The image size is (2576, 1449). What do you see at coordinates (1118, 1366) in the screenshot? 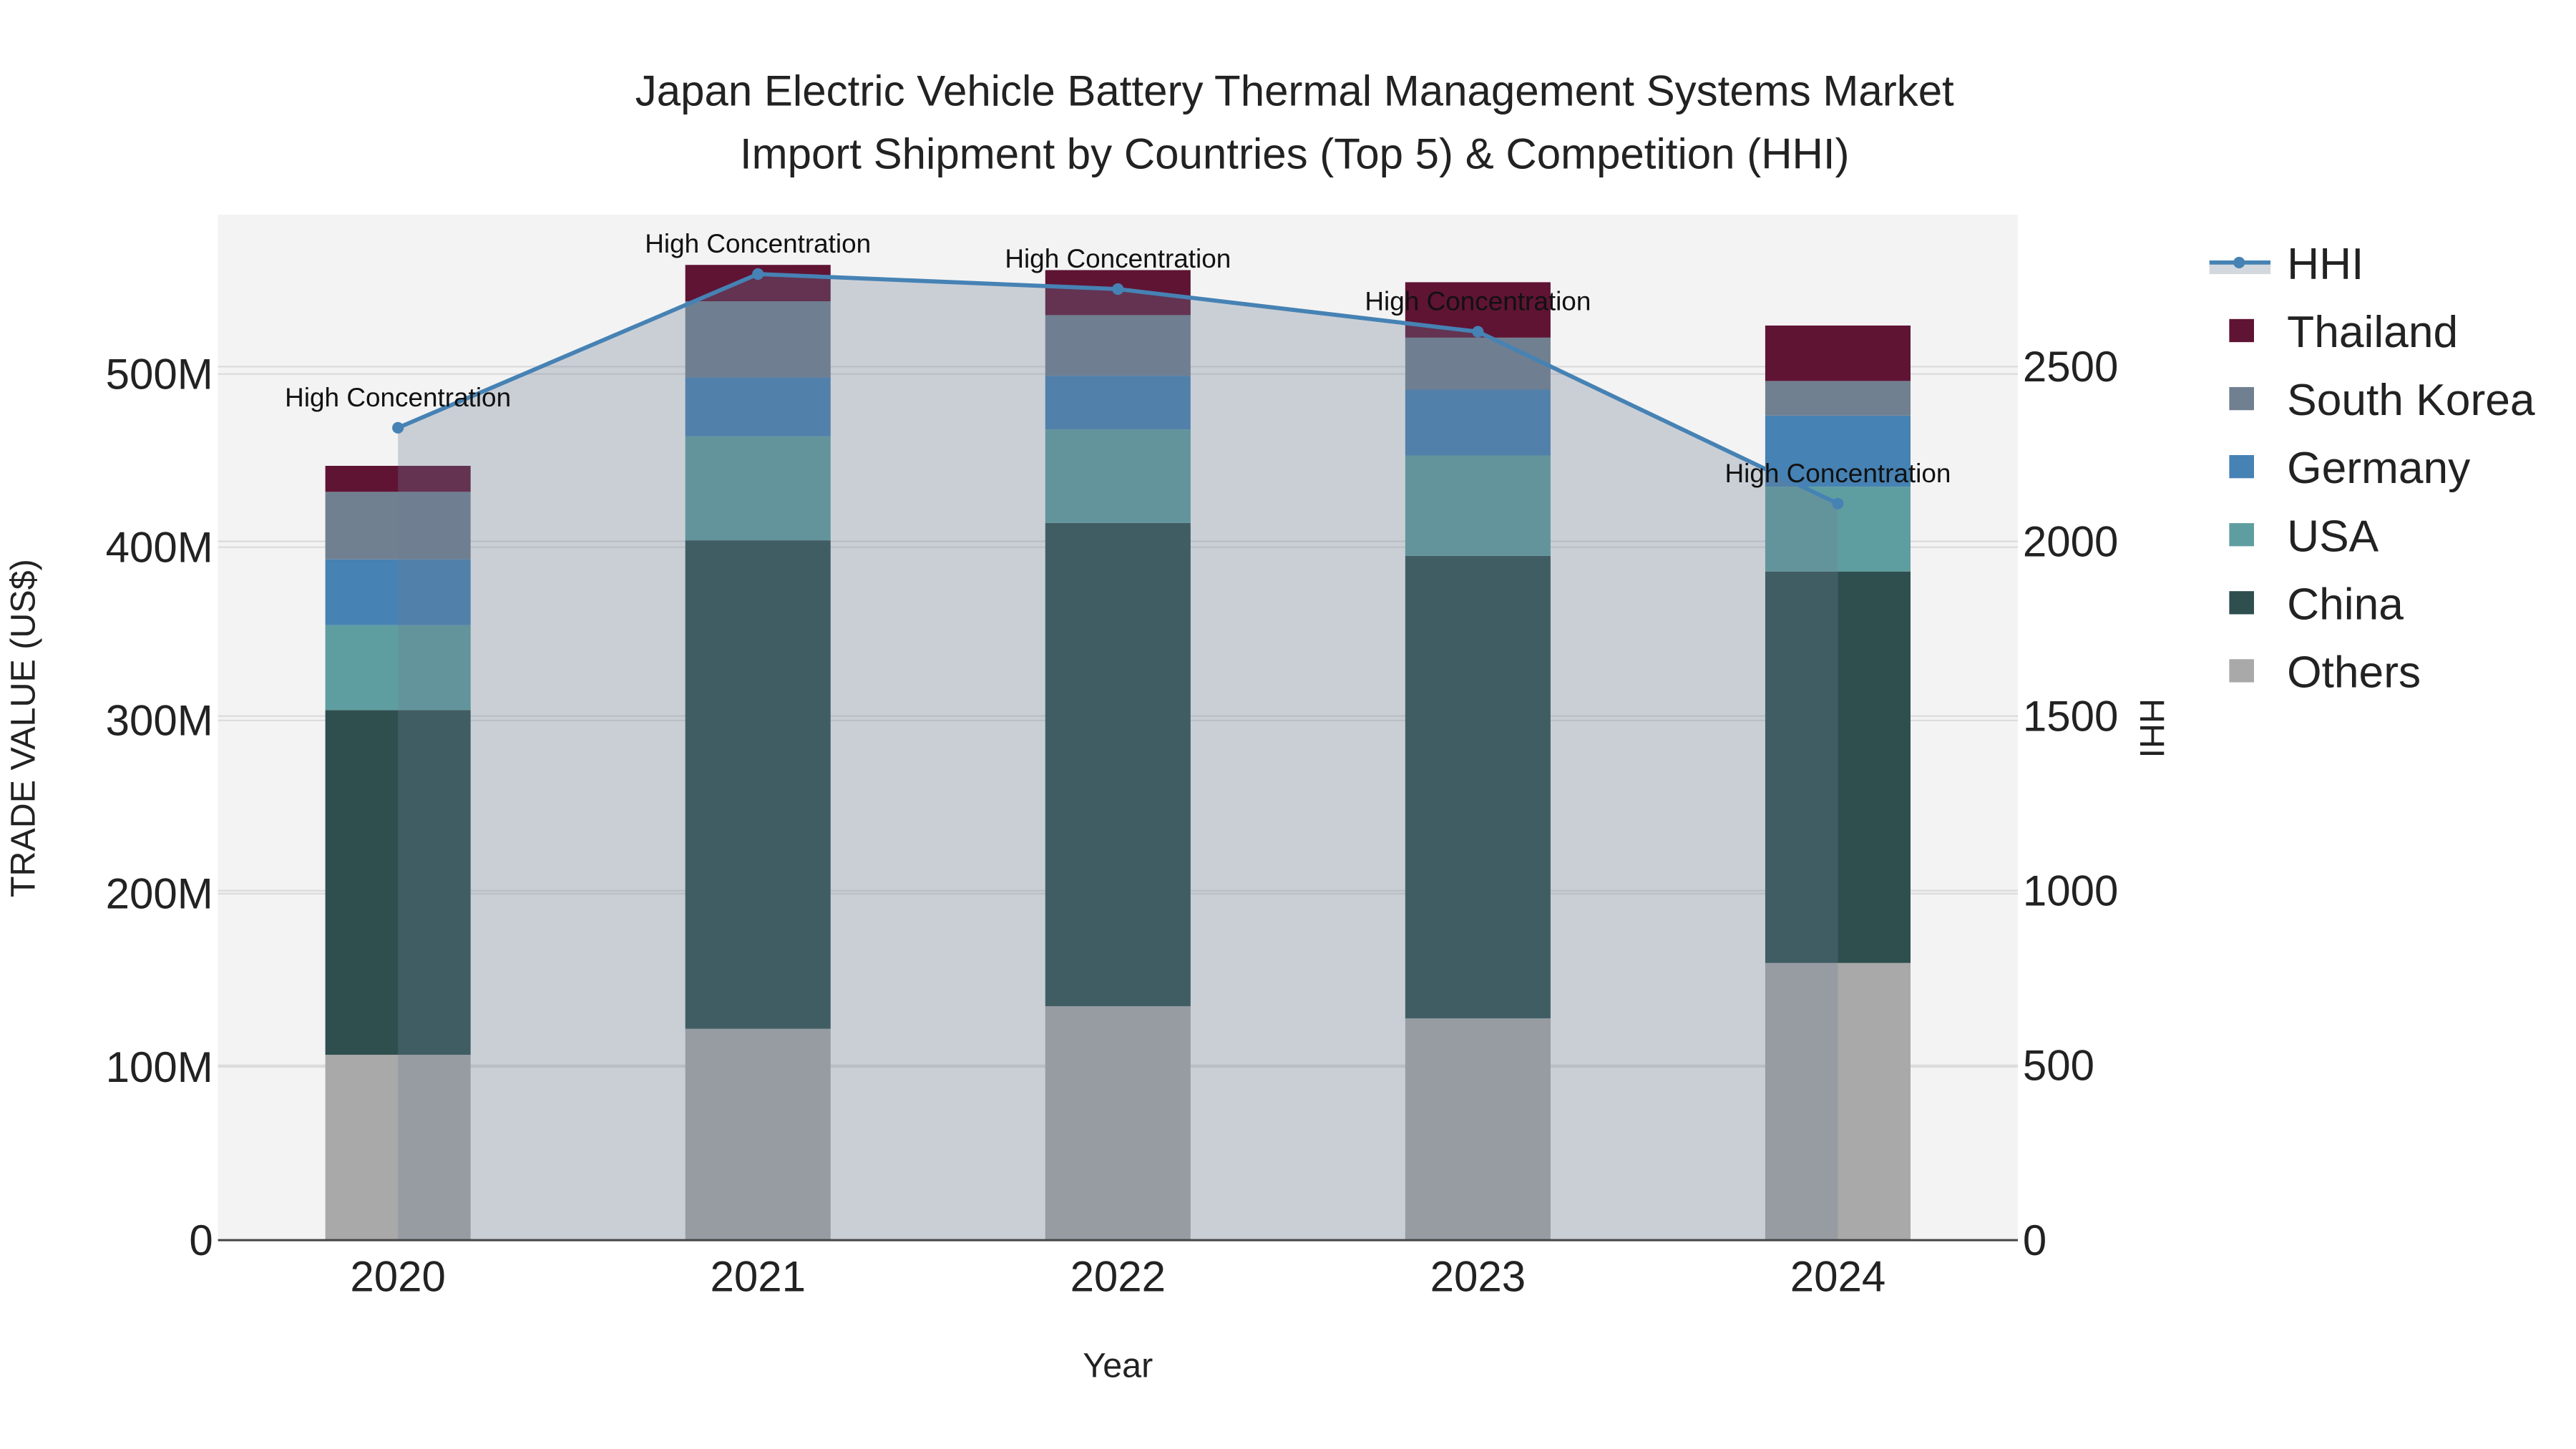
I see `x-axis-title: Year` at bounding box center [1118, 1366].